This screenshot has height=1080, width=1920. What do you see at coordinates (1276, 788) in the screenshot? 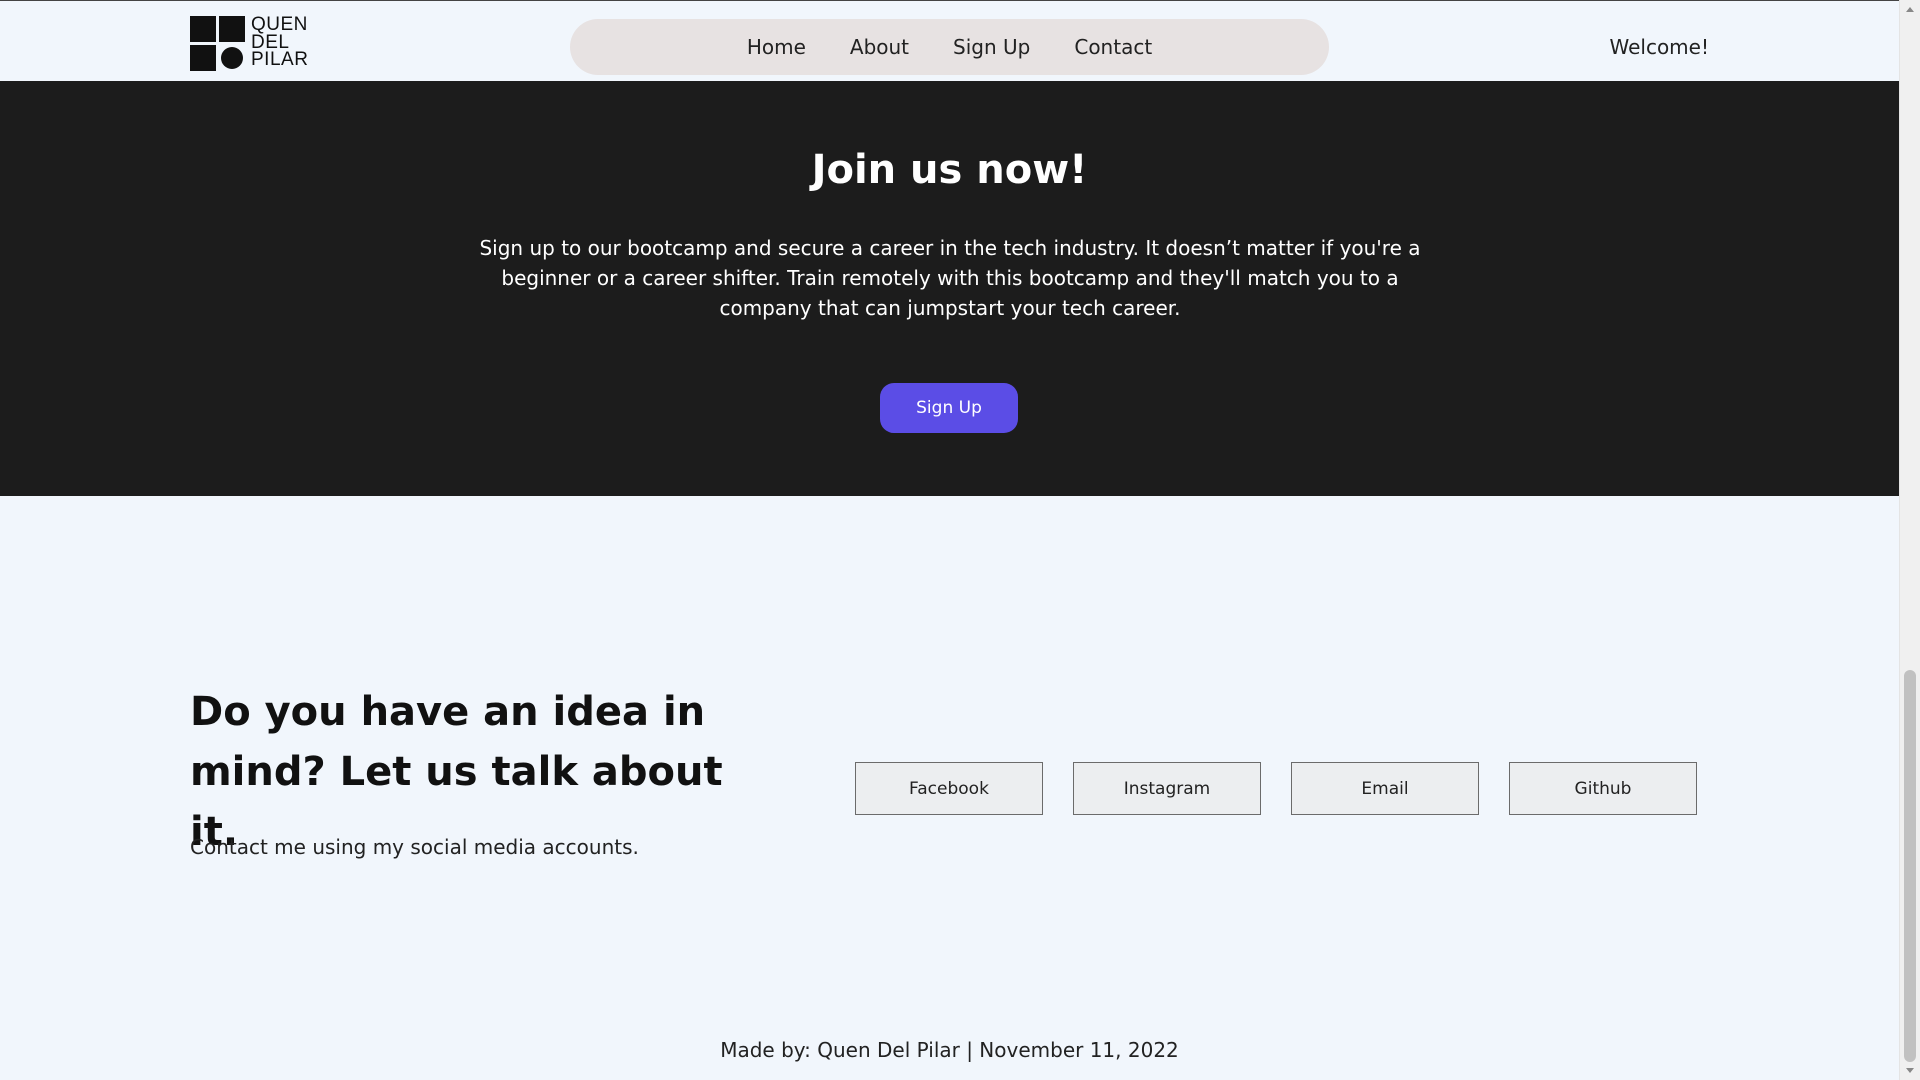
I see `social-buttons: Facebook Instagram Email Github` at bounding box center [1276, 788].